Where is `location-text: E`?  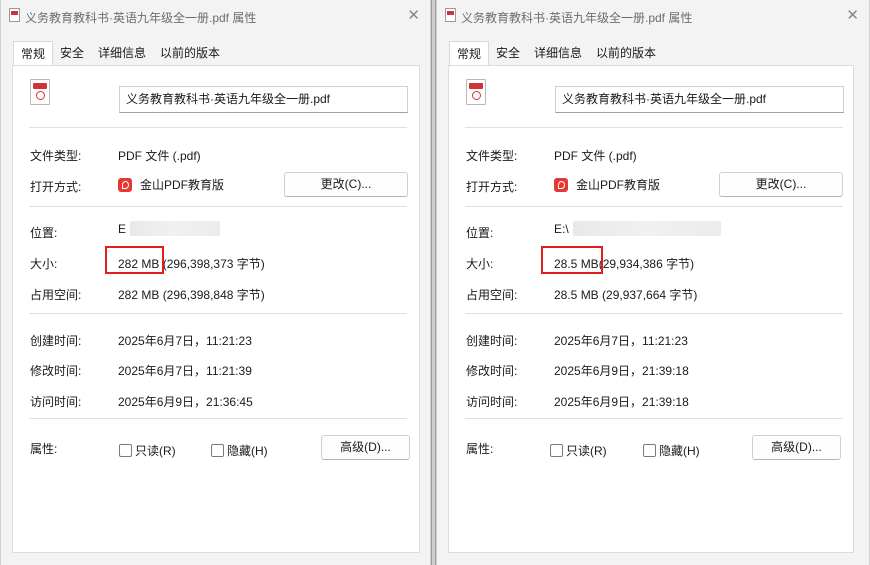
location-text: E is located at coordinates (122, 229).